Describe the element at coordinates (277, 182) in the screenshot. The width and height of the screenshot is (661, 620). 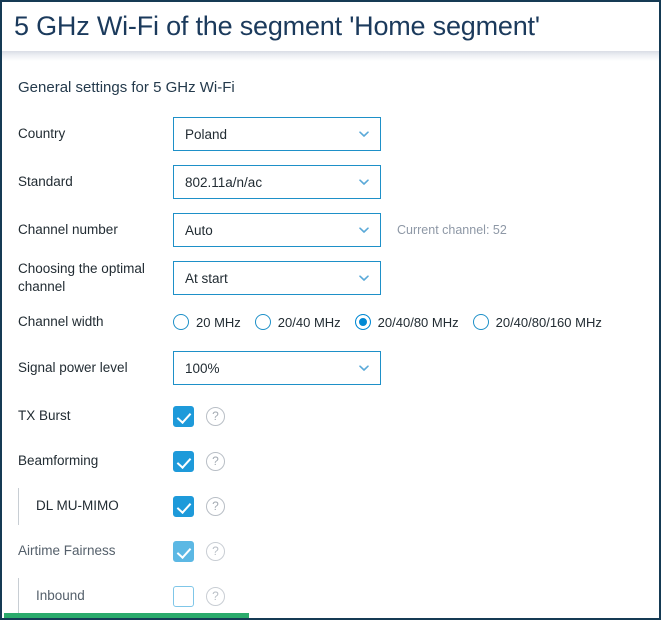
I see `standard-select: 802.11a/n/ac` at that location.